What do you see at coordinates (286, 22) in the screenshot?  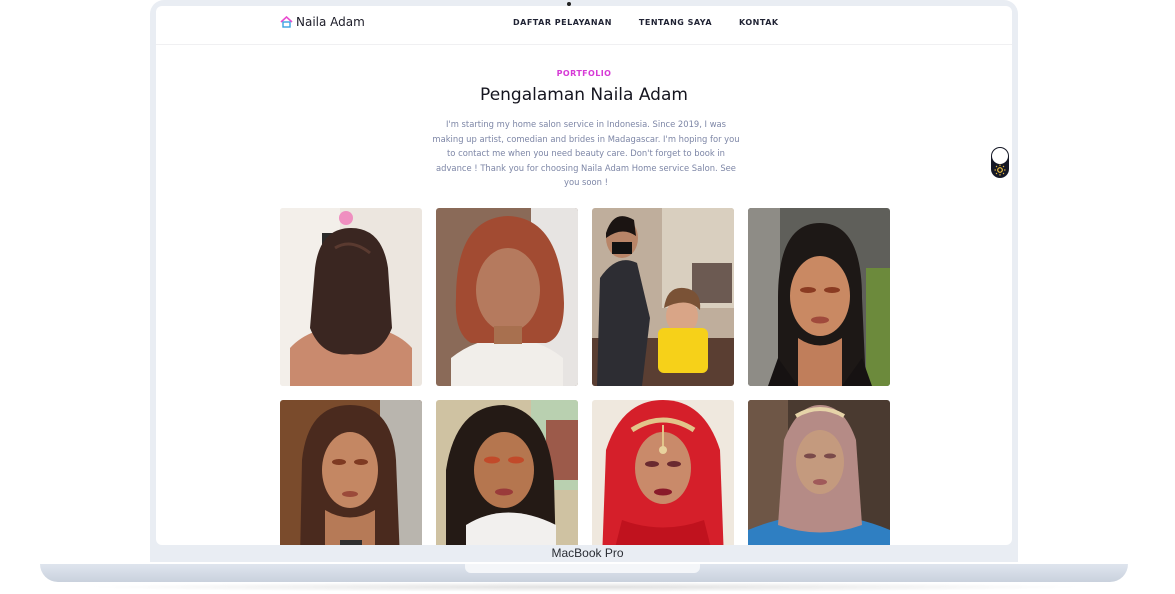 I see `house-icon` at bounding box center [286, 22].